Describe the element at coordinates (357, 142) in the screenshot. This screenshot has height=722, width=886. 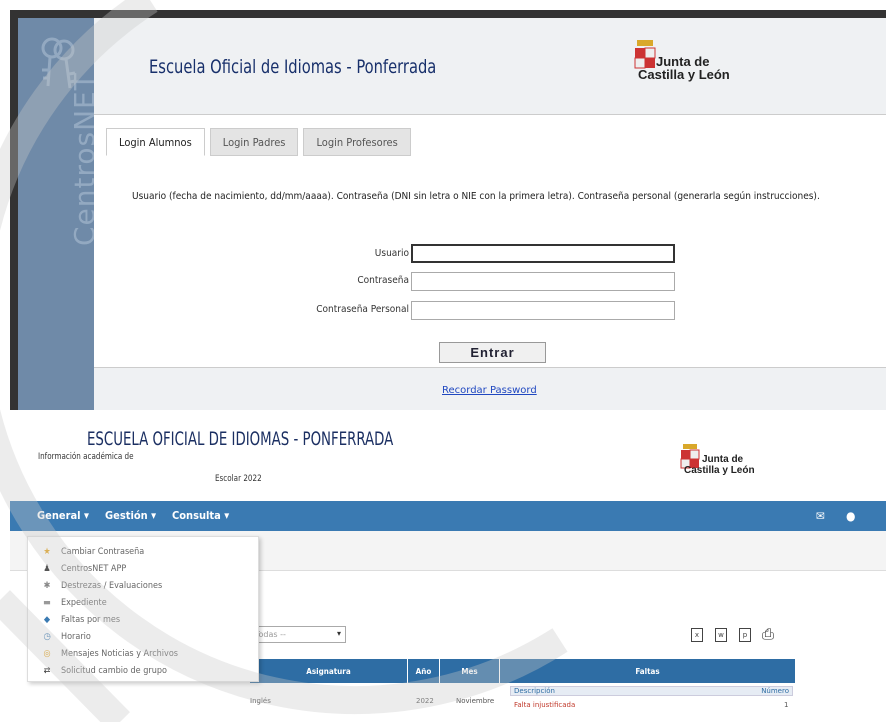
I see `tab-login-profesores: Login Profesores` at that location.